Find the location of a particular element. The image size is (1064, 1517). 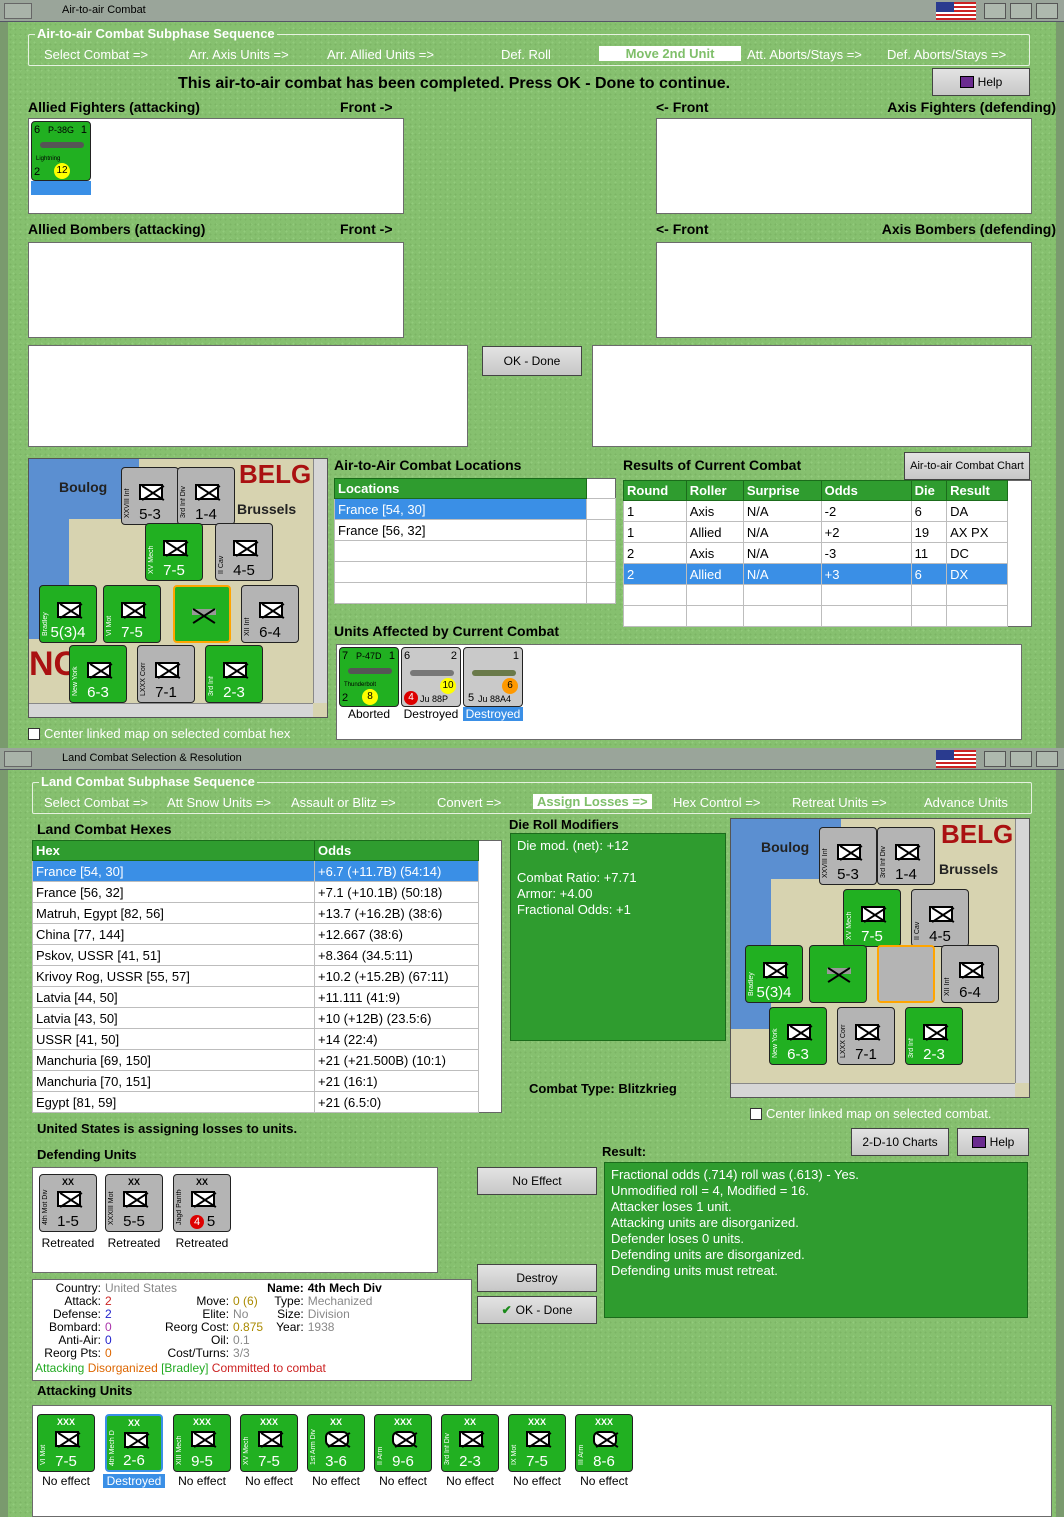

hex-row: Manchuria [70, 151] +21 (16:1) is located at coordinates (267, 1081).